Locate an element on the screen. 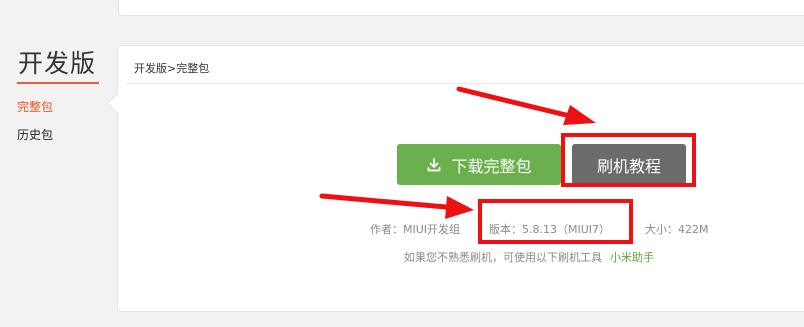 This screenshot has width=804, height=327. flash-tutorial-button: 刷机教程 is located at coordinates (629, 164).